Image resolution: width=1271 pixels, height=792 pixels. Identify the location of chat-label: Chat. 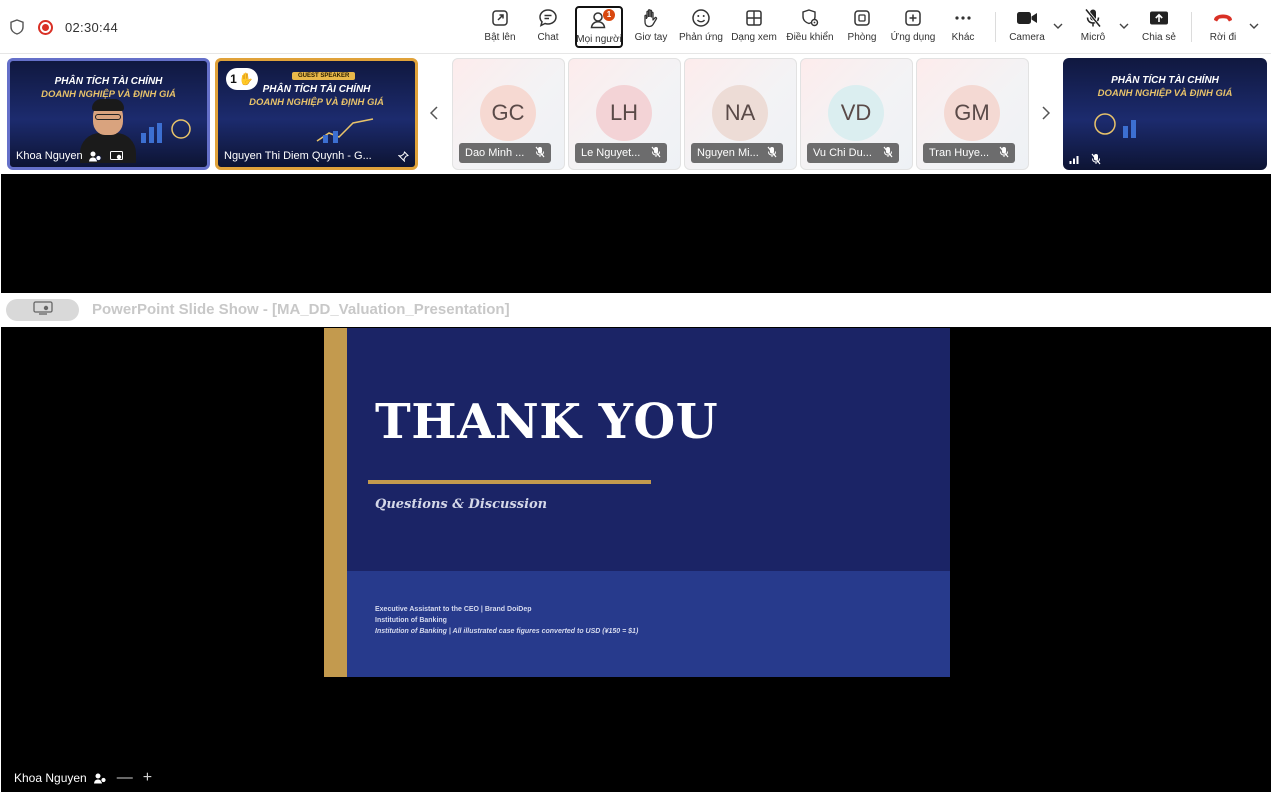
(548, 37).